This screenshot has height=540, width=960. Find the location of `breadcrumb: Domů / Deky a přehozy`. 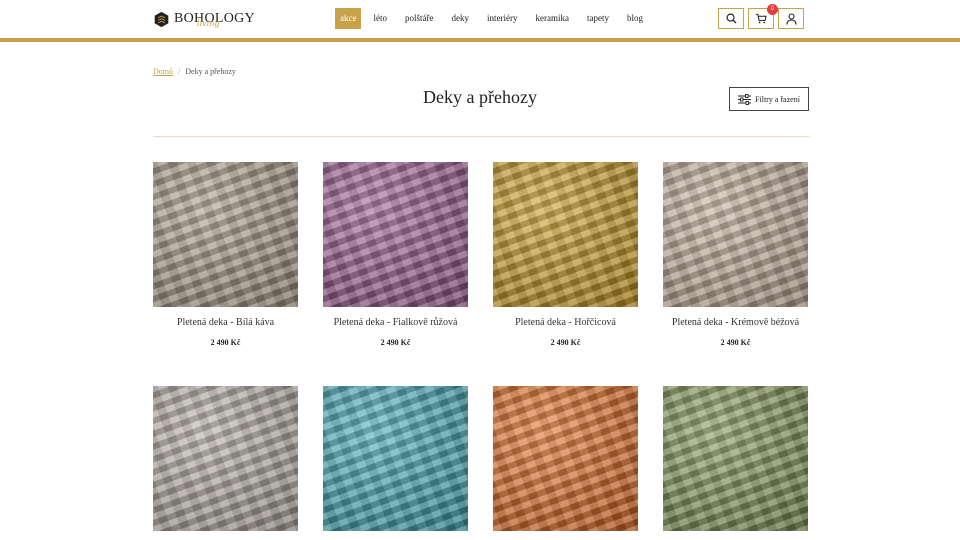

breadcrumb: Domů / Deky a přehozy is located at coordinates (194, 71).